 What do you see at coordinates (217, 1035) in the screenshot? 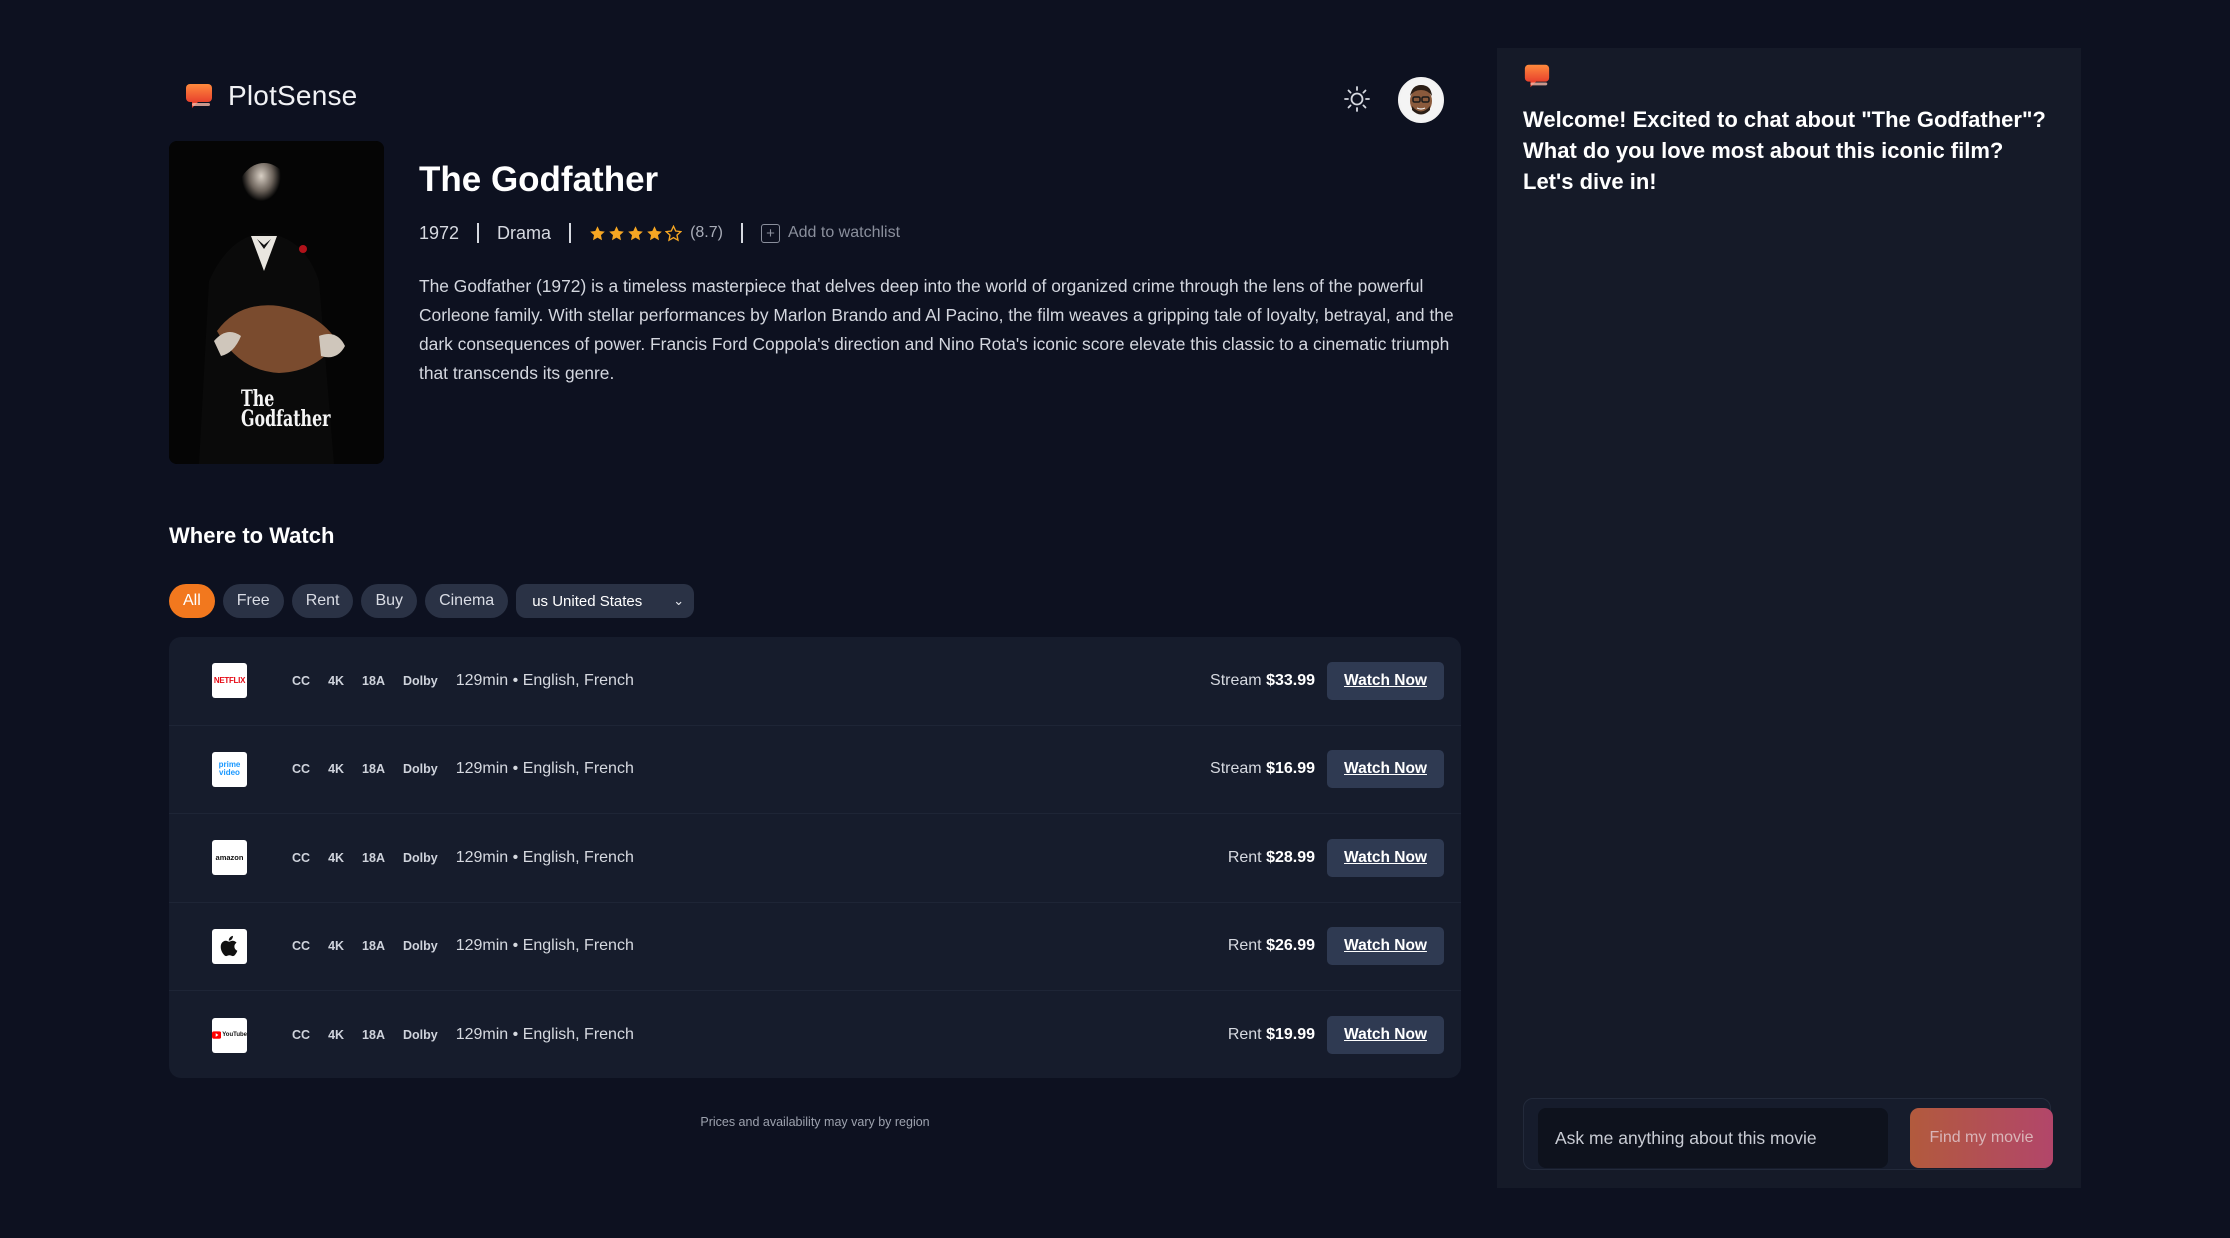
I see `youtube-play-icon` at bounding box center [217, 1035].